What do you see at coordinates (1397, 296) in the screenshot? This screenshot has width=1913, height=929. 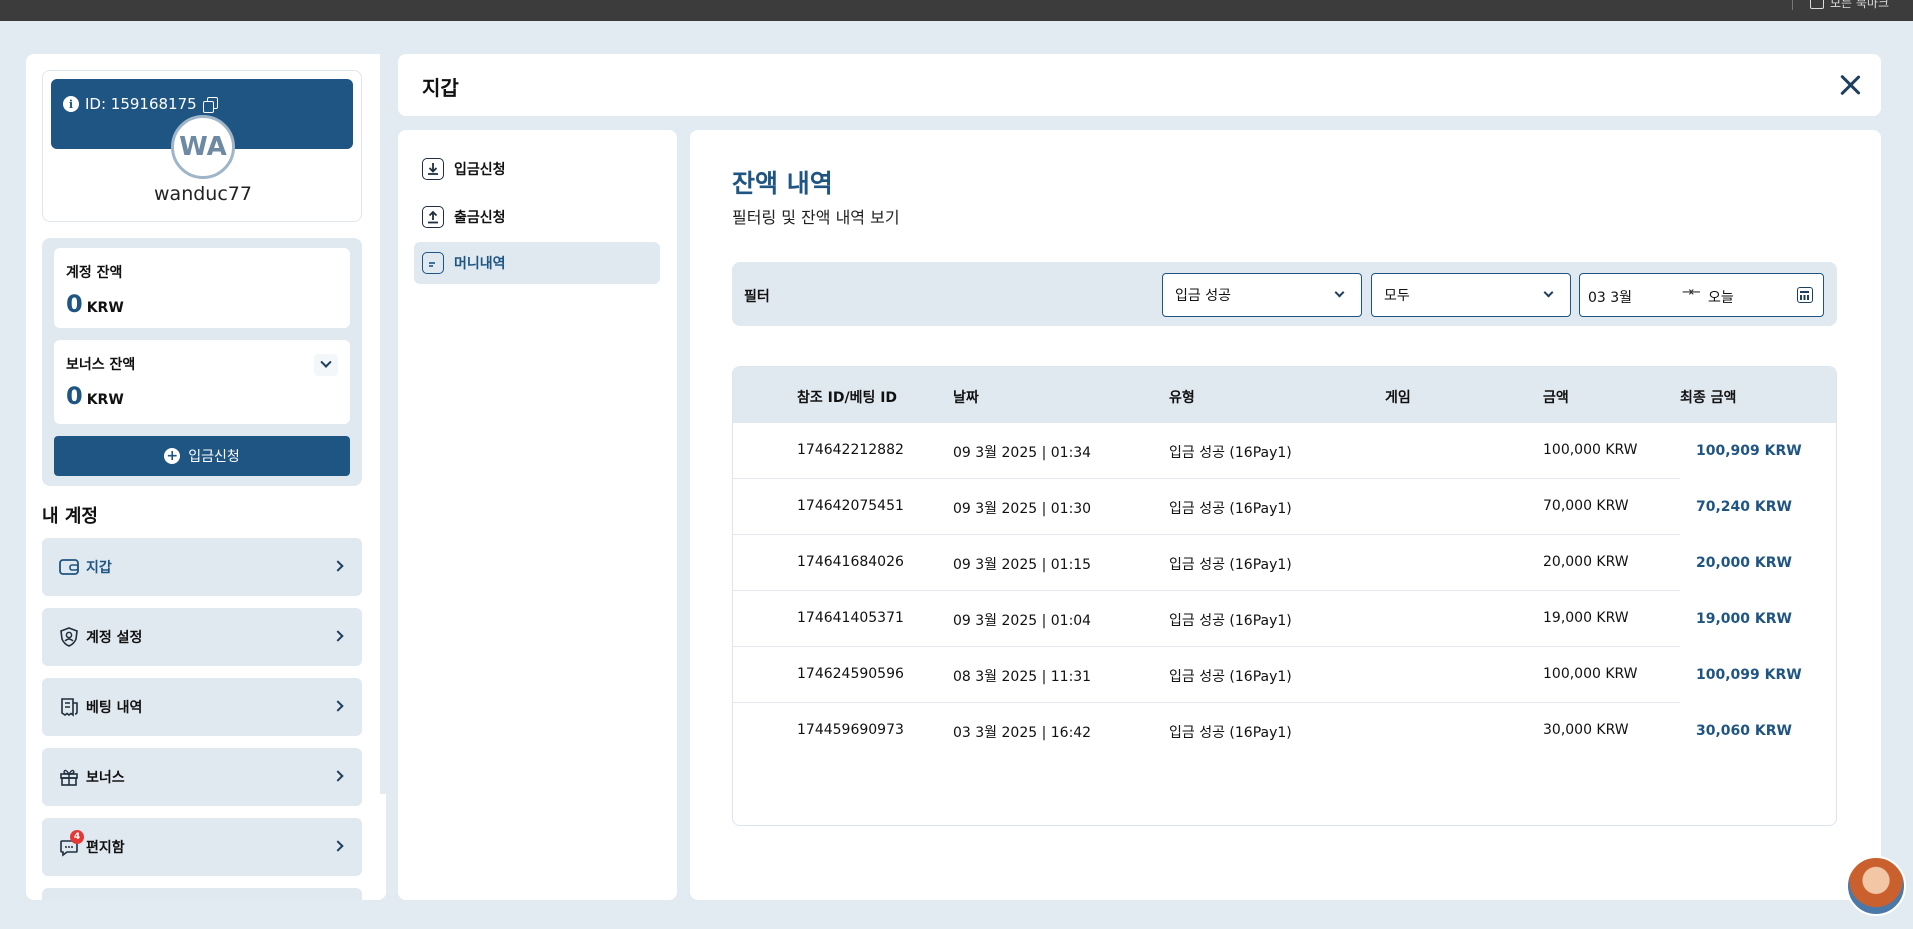 I see `type-select-value: 모두` at bounding box center [1397, 296].